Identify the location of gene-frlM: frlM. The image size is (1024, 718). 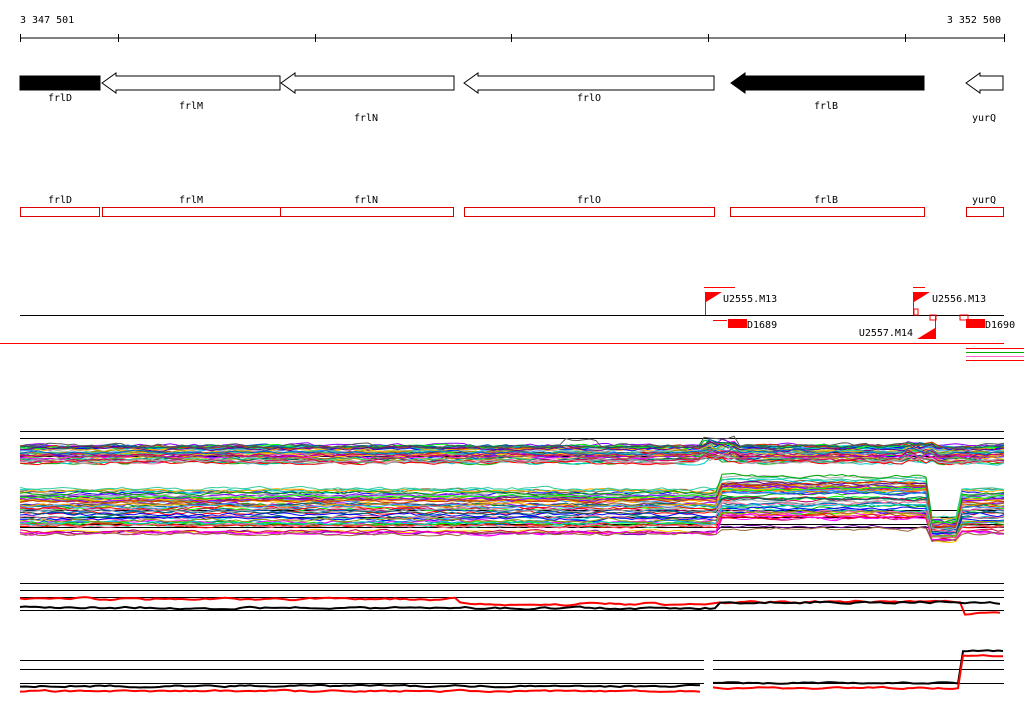
(191, 92).